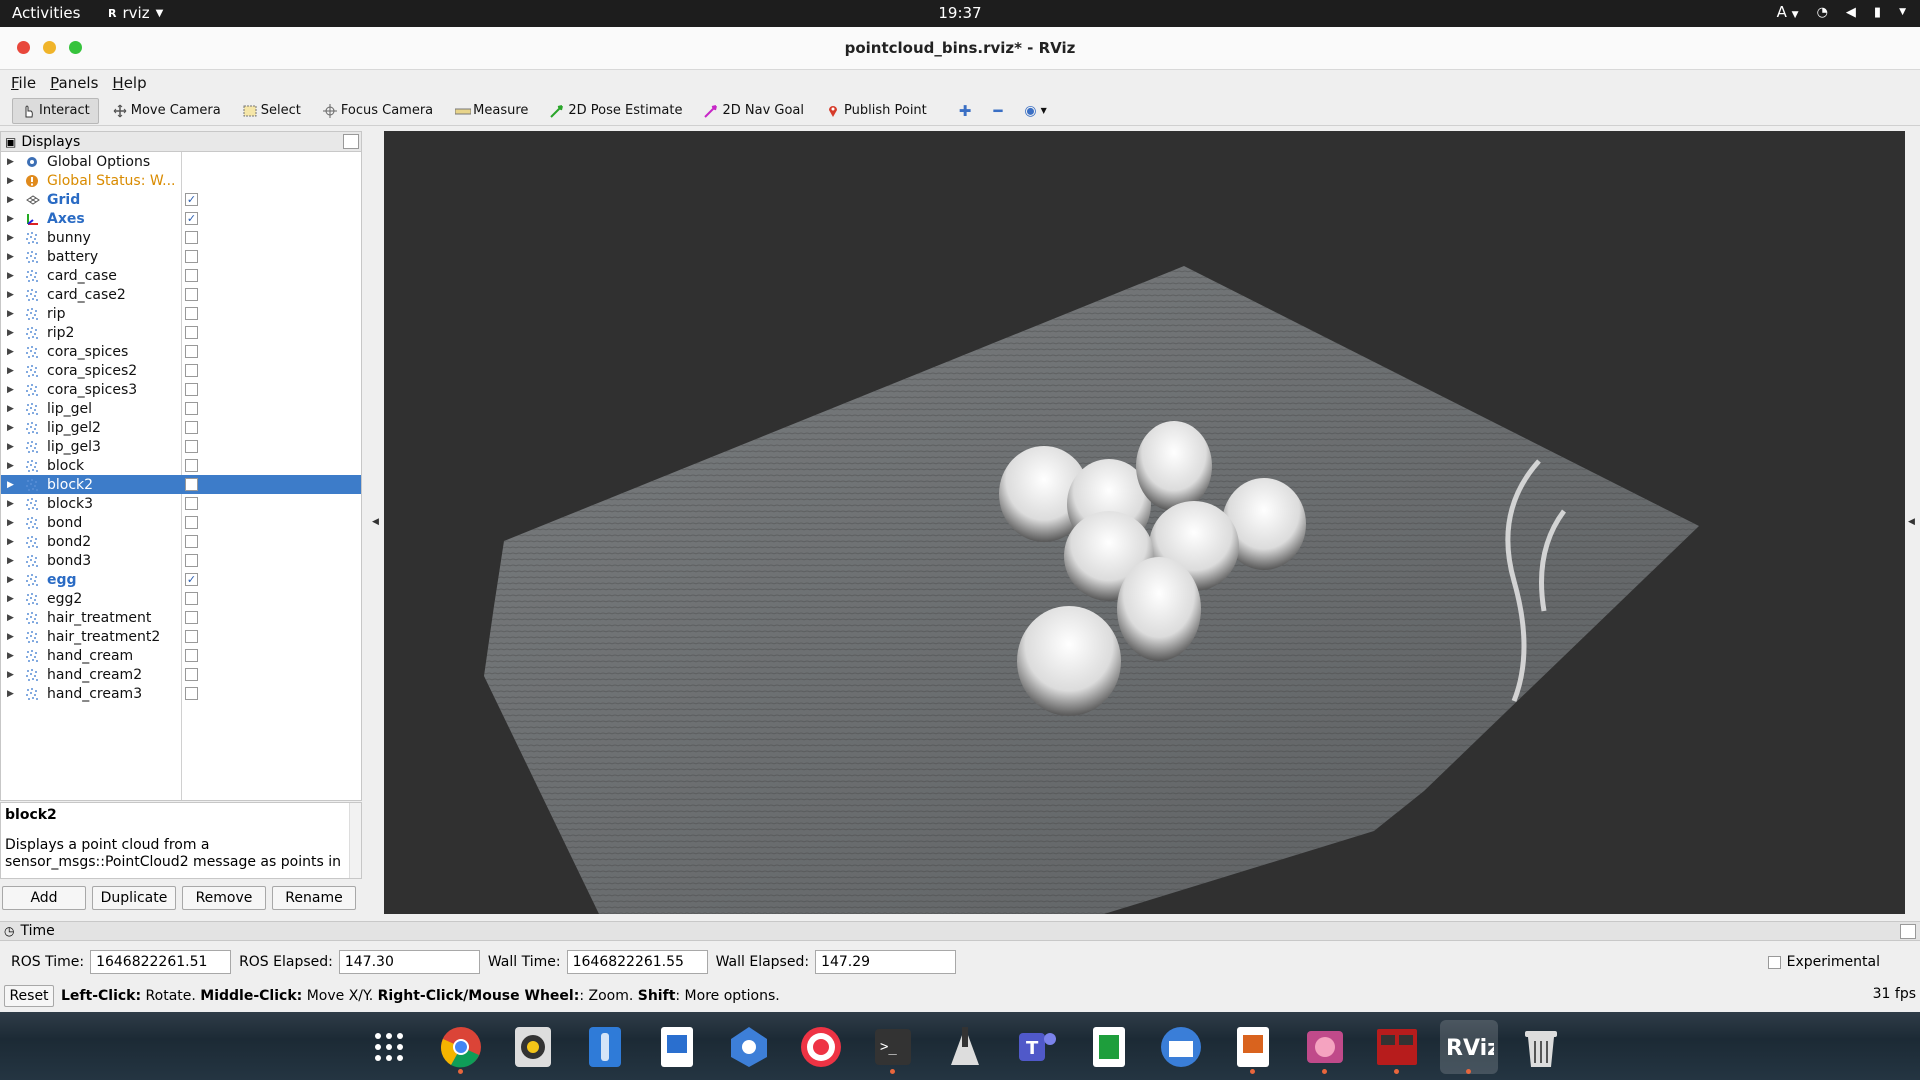 This screenshot has width=1920, height=1080. Describe the element at coordinates (997, 111) in the screenshot. I see `remove-tool-button: ━` at that location.